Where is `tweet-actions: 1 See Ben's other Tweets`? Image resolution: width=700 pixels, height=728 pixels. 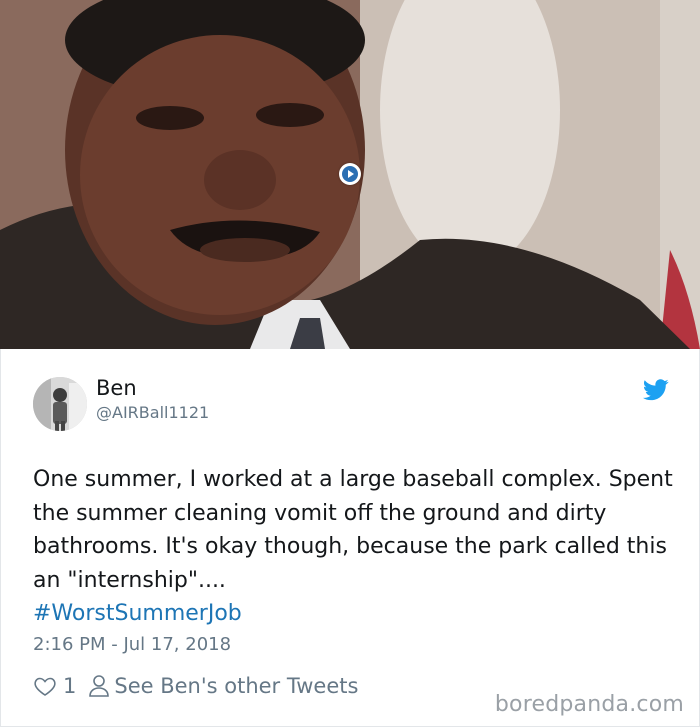
tweet-actions: 1 See Ben's other Tweets is located at coordinates (195, 686).